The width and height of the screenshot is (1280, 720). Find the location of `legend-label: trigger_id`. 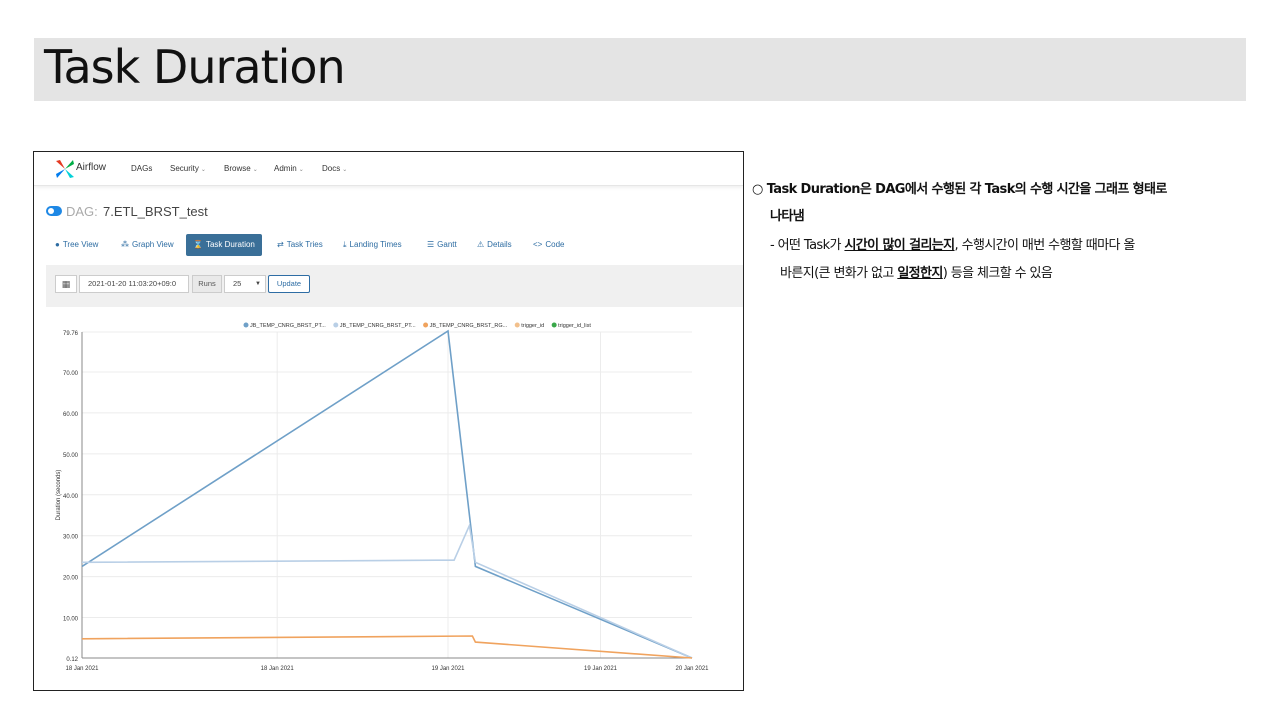

legend-label: trigger_id is located at coordinates (532, 326).